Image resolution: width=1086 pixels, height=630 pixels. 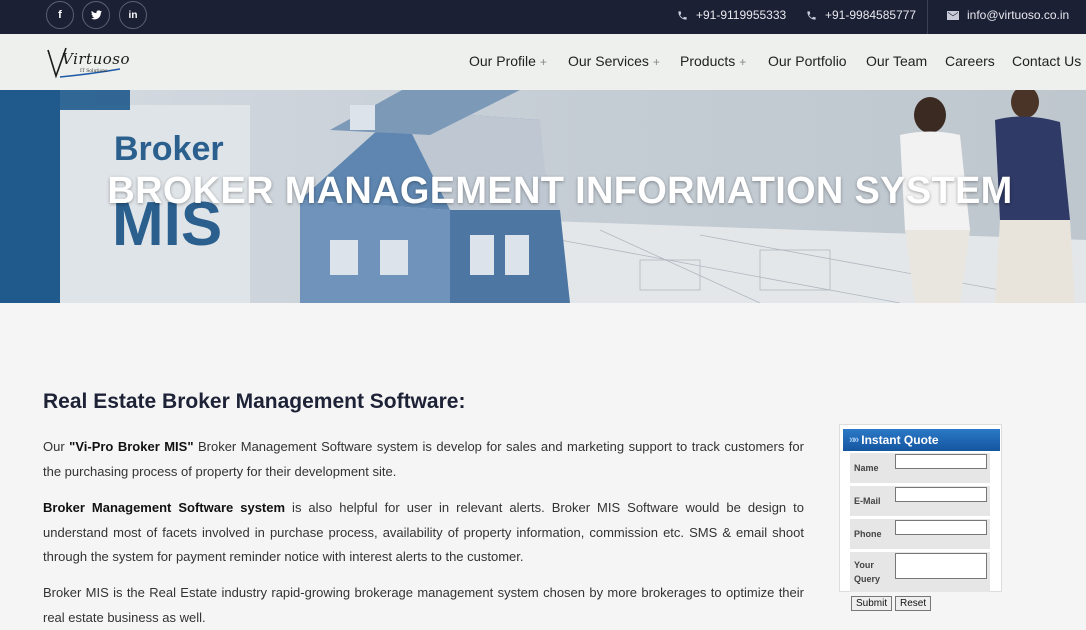 I want to click on name-field, so click(x=941, y=461).